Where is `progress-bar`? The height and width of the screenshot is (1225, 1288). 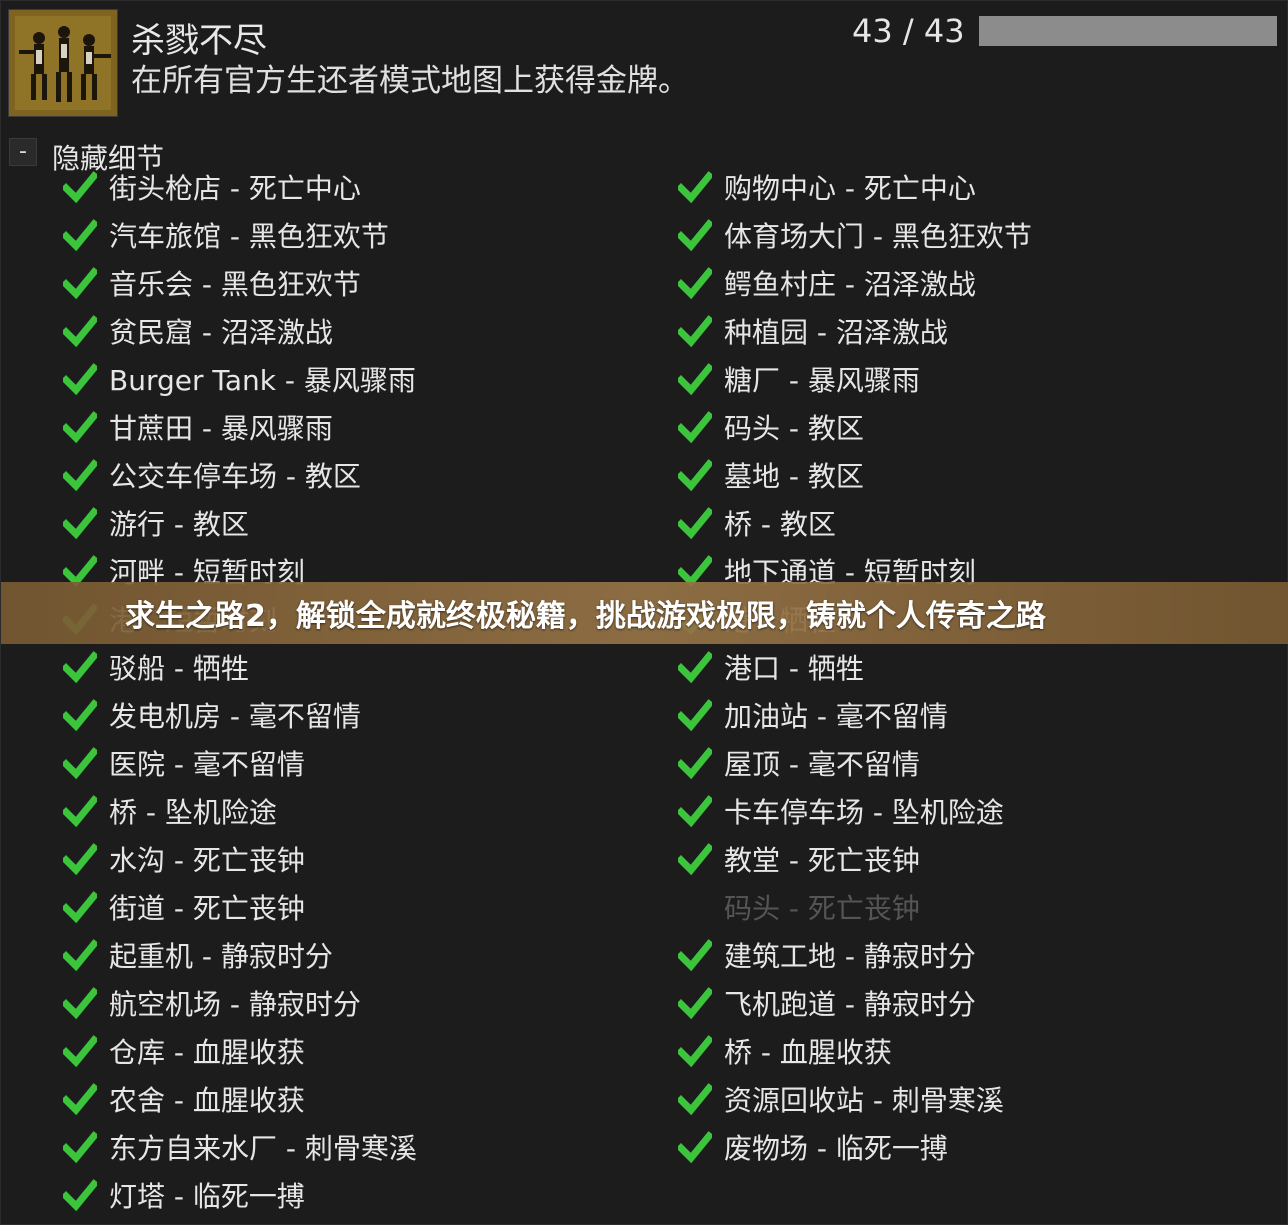
progress-bar is located at coordinates (1128, 31).